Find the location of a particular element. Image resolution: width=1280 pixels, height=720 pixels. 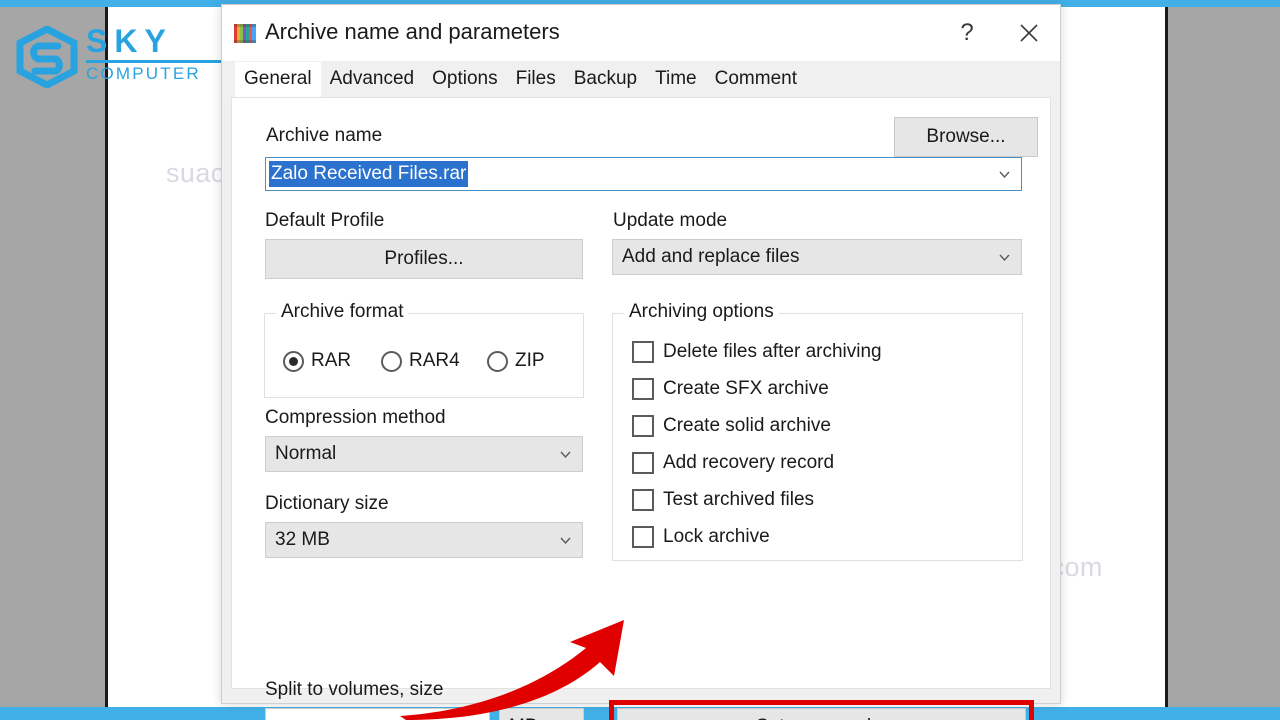

archive-name-label: Archive name is located at coordinates (324, 135).